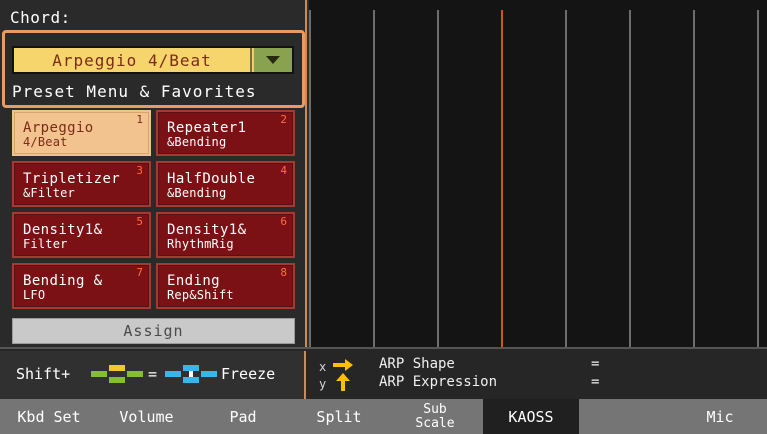 Image resolution: width=767 pixels, height=434 pixels. I want to click on preset-tile-6: Density1& RhythmRig 6, so click(225, 235).